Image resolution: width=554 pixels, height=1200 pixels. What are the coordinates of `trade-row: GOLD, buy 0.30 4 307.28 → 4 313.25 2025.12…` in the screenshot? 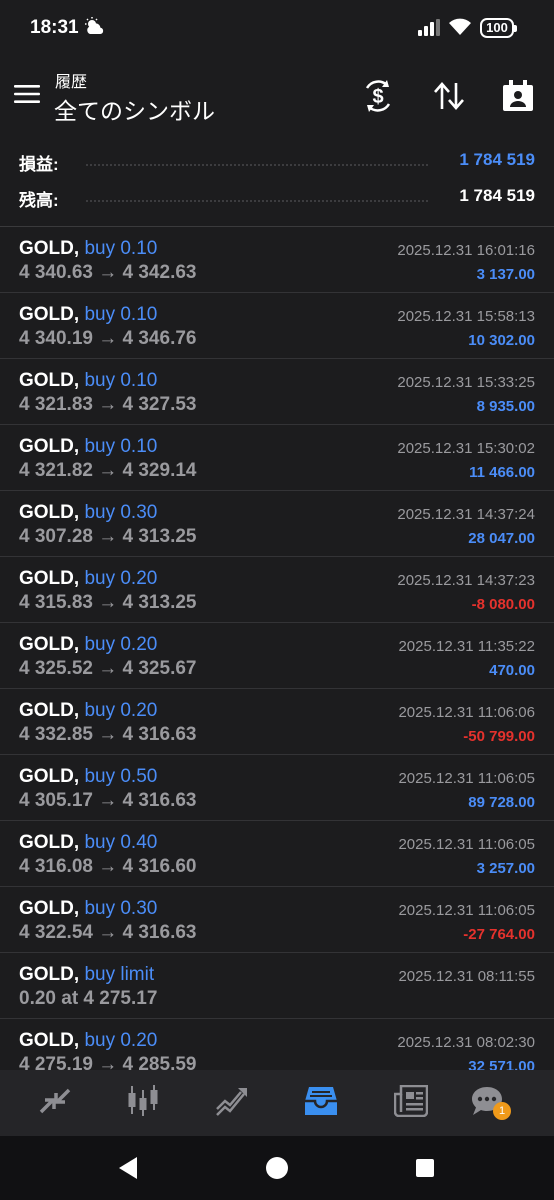 It's located at (277, 524).